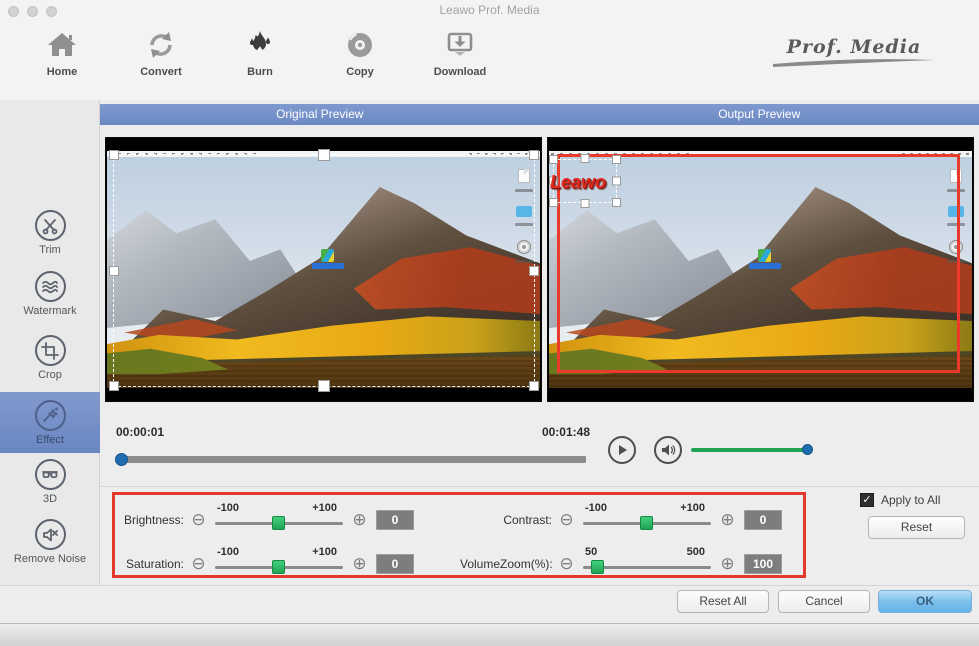 The width and height of the screenshot is (979, 646). Describe the element at coordinates (824, 601) in the screenshot. I see `cancel-button: Cancel` at that location.